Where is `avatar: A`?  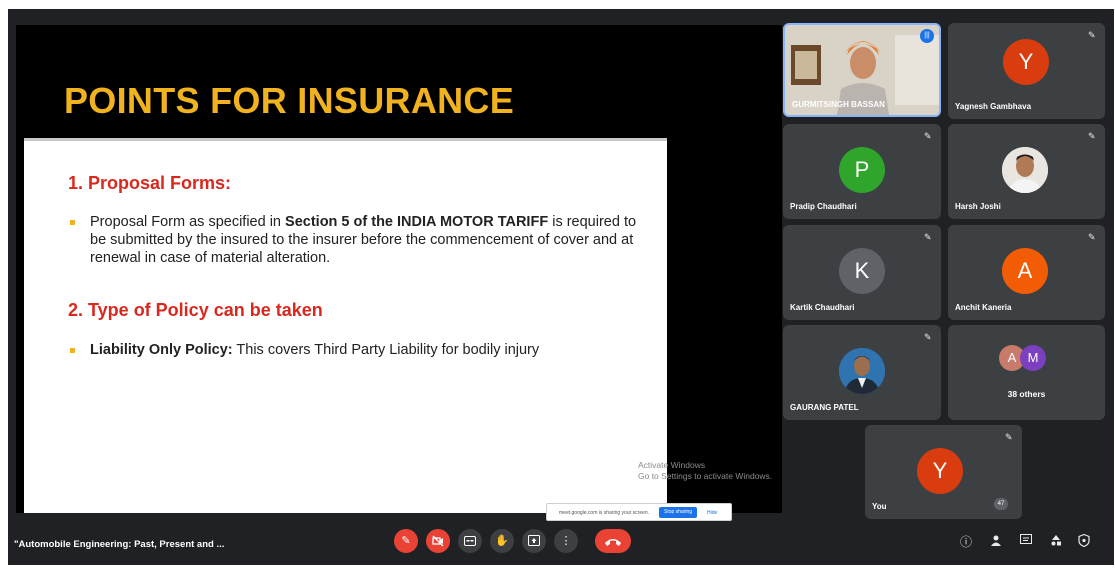 avatar: A is located at coordinates (1025, 271).